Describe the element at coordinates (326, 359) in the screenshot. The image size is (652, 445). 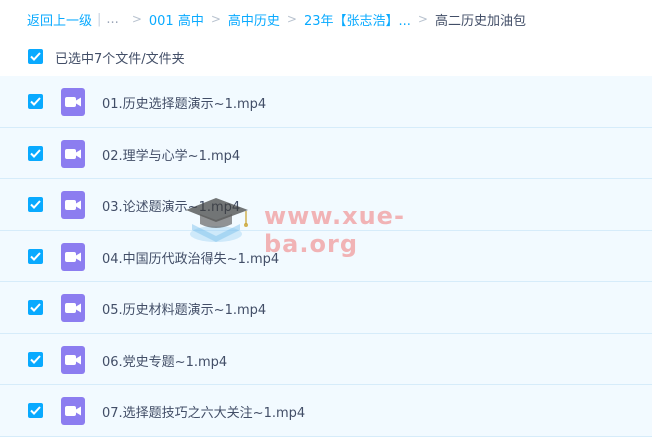
I see `list-item: 06.党史专题~1.mp4` at that location.